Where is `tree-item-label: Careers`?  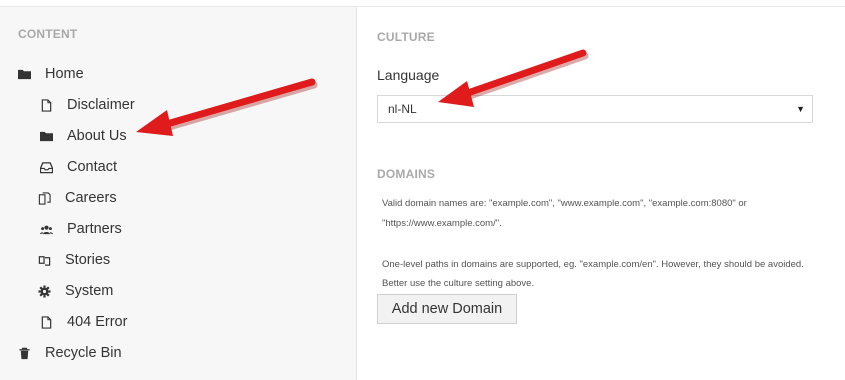
tree-item-label: Careers is located at coordinates (91, 198).